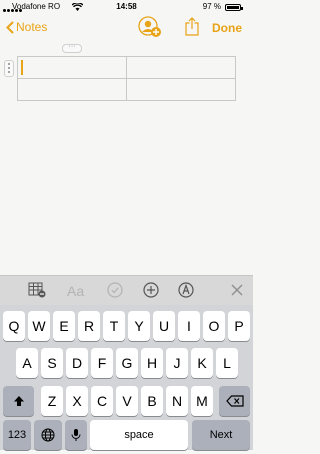 This screenshot has width=320, height=454. What do you see at coordinates (177, 401) in the screenshot?
I see `key-n: N` at bounding box center [177, 401].